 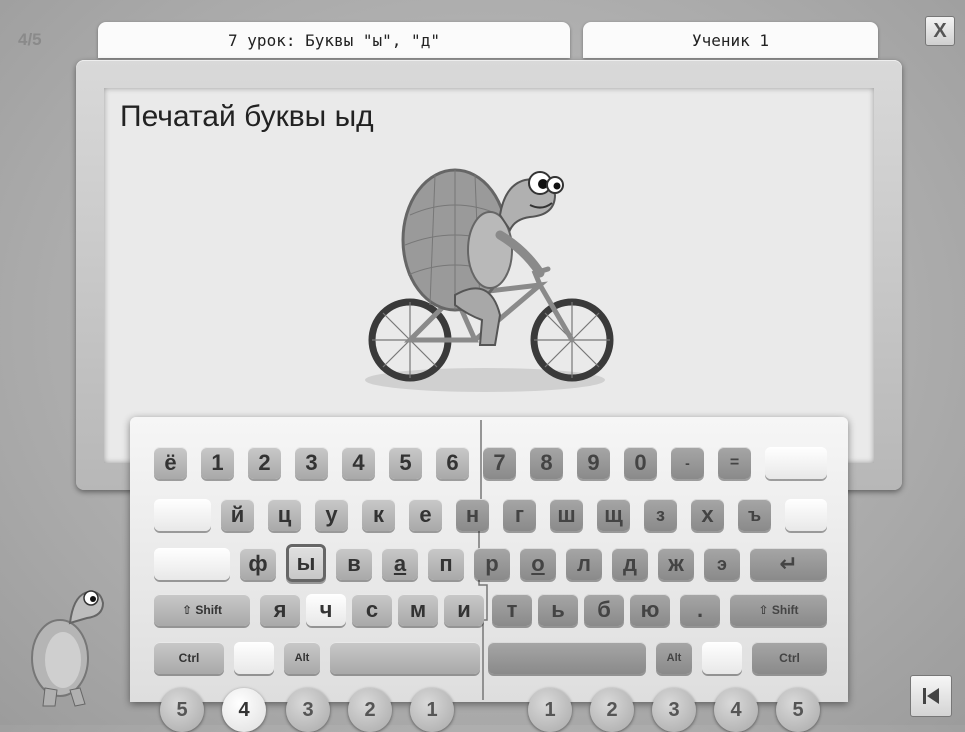 I want to click on key-left-ctrl: Ctrl, so click(x=189, y=658).